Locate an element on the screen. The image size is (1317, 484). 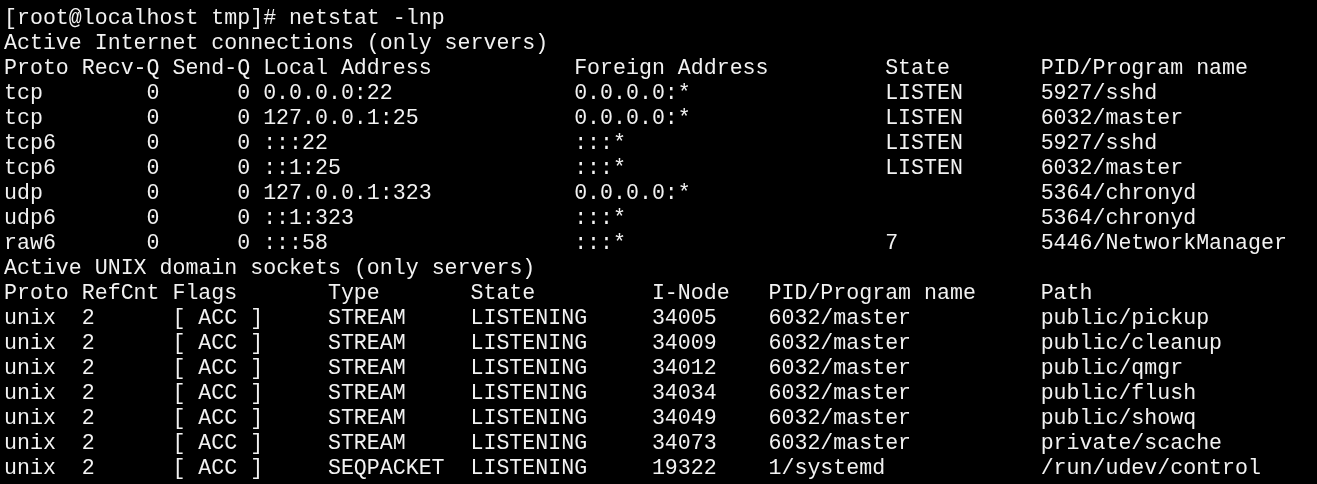
table-cell-text: 34049 is located at coordinates (684, 418).